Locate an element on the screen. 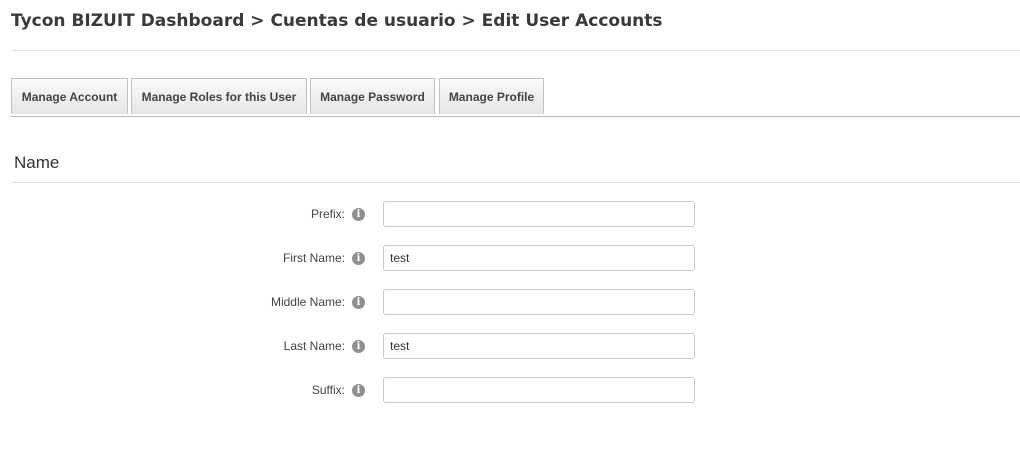 Image resolution: width=1020 pixels, height=461 pixels. middle-name-label: Middle Name: is located at coordinates (307, 302).